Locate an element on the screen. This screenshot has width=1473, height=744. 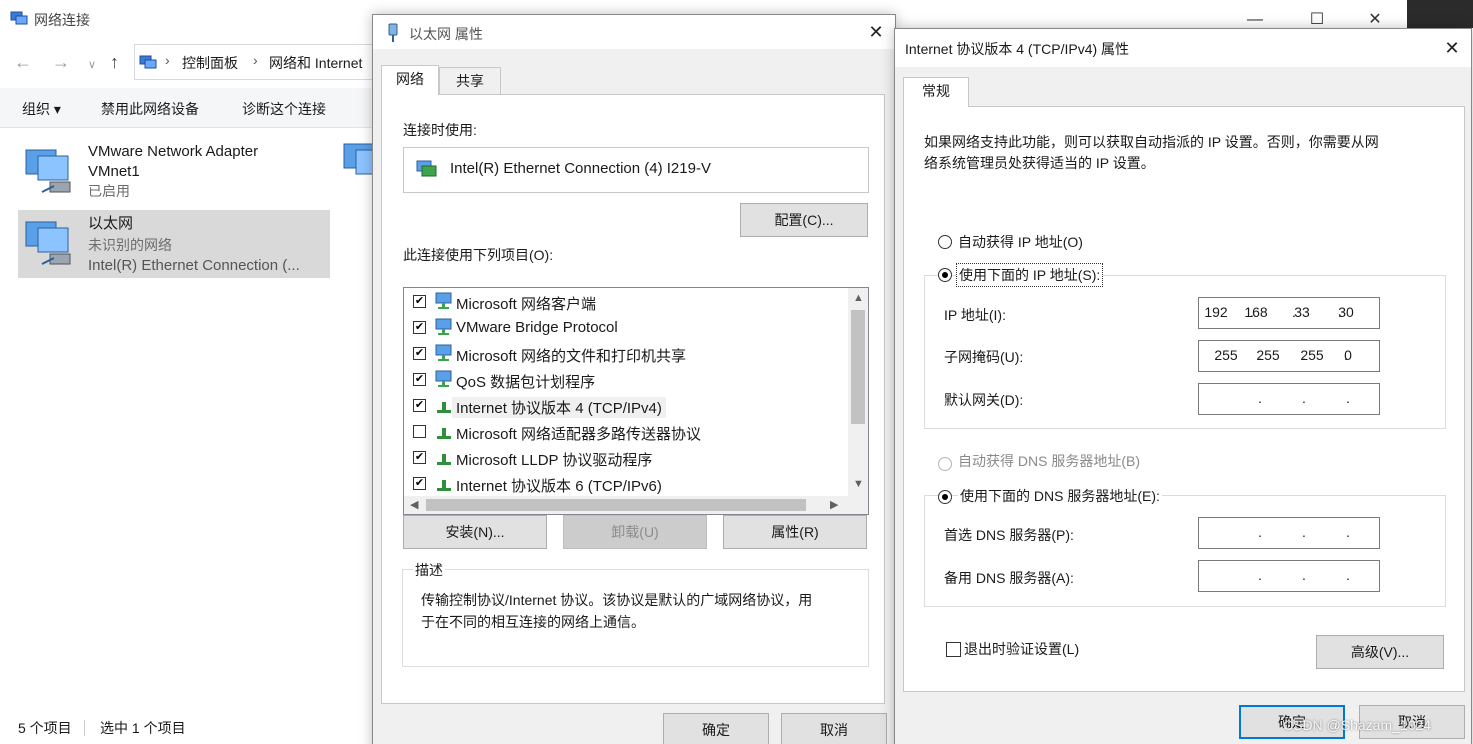
watermark-text: CSDN @Shazam_1024 is located at coordinates (1357, 725).